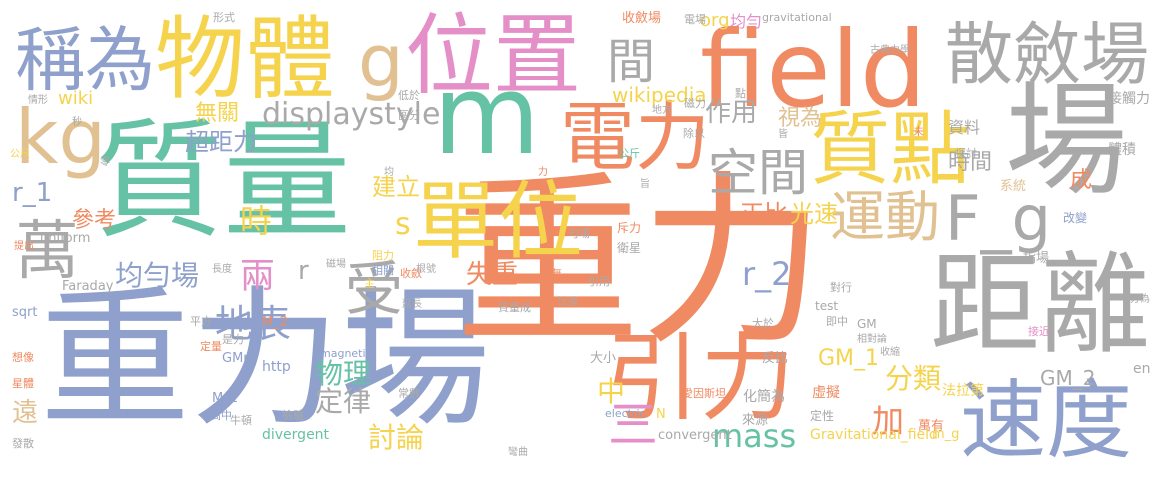 The width and height of the screenshot is (1175, 482). Describe the element at coordinates (890, 50) in the screenshot. I see `word-cloud-term: 古典力學` at that location.